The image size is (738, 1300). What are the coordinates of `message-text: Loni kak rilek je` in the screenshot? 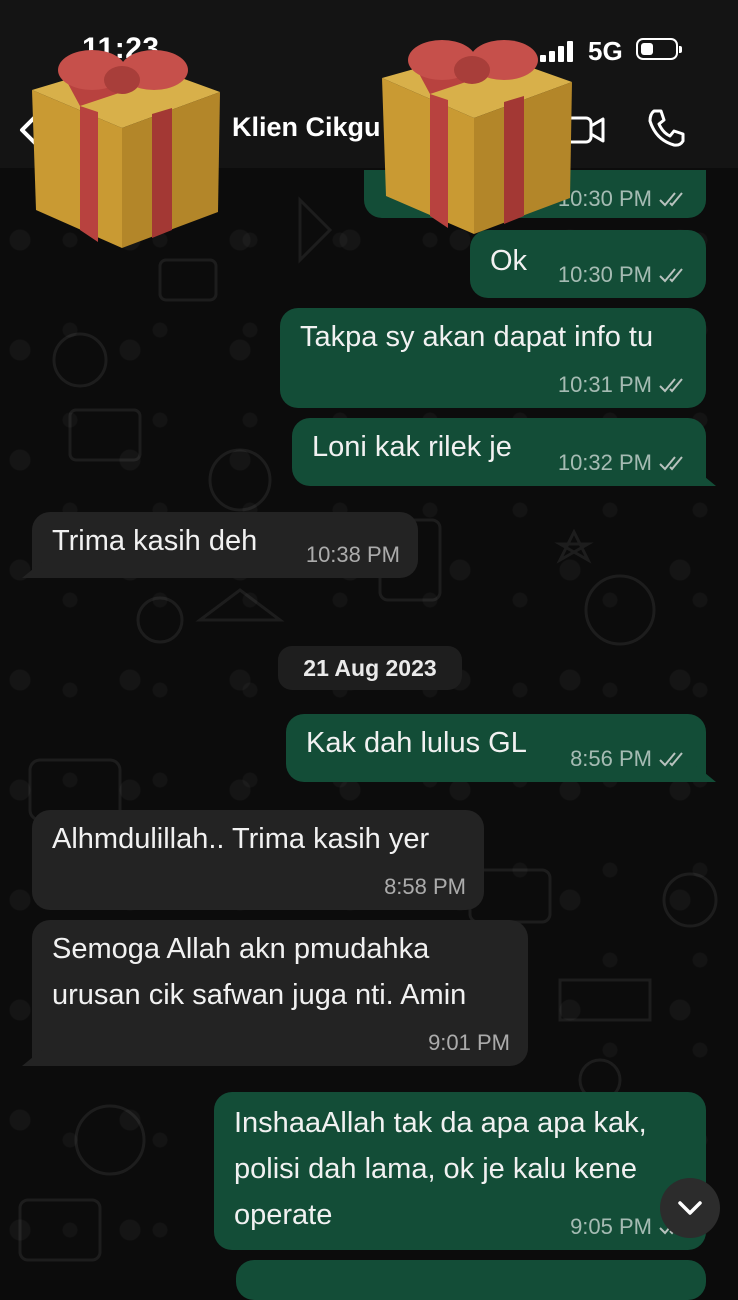 It's located at (412, 447).